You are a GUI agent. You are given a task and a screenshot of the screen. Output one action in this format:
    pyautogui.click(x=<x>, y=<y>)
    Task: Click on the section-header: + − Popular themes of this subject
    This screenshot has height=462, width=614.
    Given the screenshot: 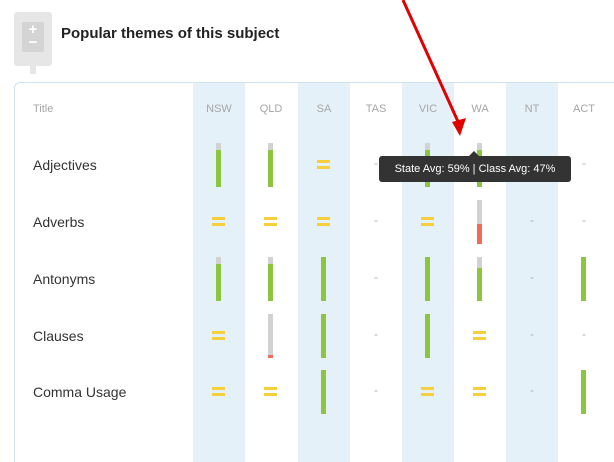 What is the action you would take?
    pyautogui.click(x=214, y=43)
    